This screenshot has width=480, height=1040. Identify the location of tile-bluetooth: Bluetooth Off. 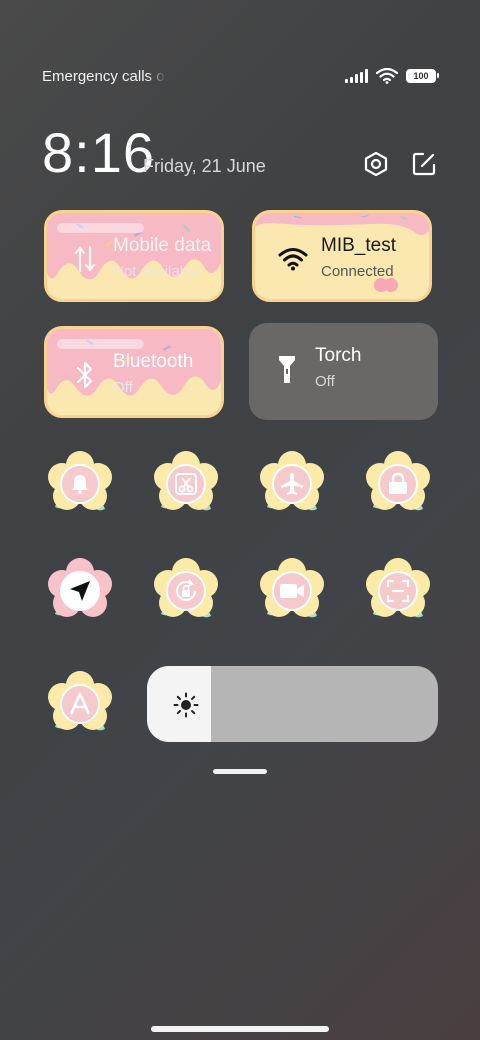
(134, 372).